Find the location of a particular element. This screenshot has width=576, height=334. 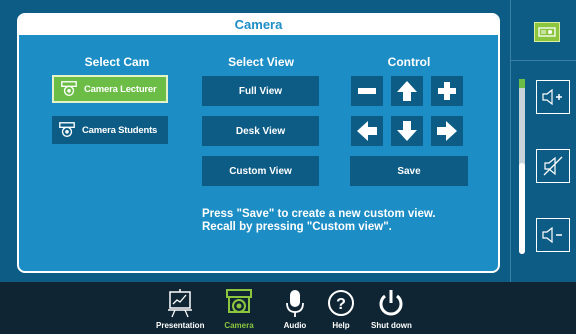

nav-camera-label: Camera is located at coordinates (239, 325).